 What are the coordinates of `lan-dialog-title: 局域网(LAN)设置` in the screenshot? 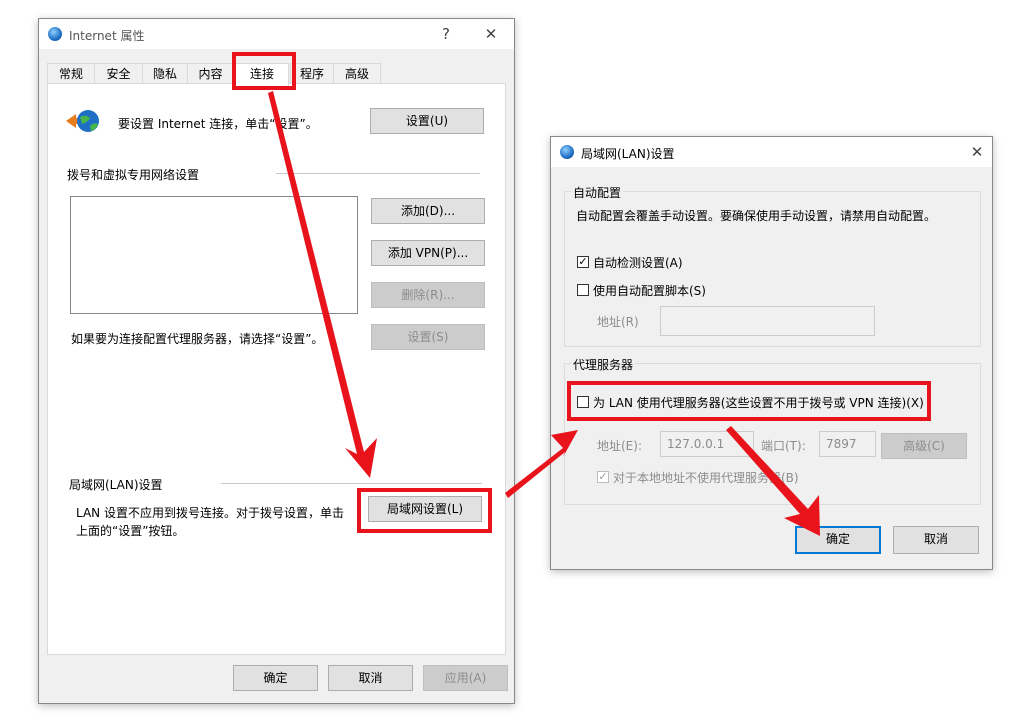 It's located at (628, 154).